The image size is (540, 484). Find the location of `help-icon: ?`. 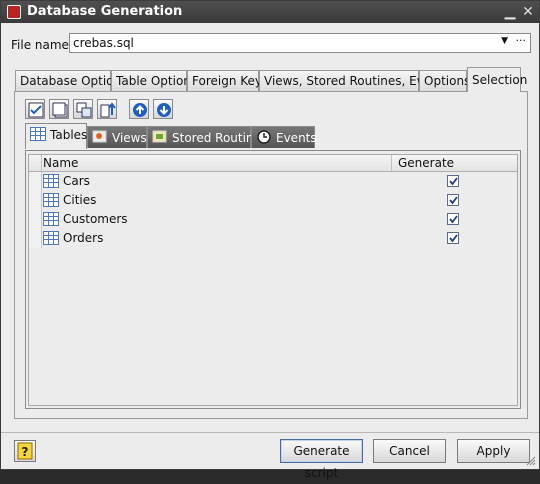

help-icon: ? is located at coordinates (25, 451).